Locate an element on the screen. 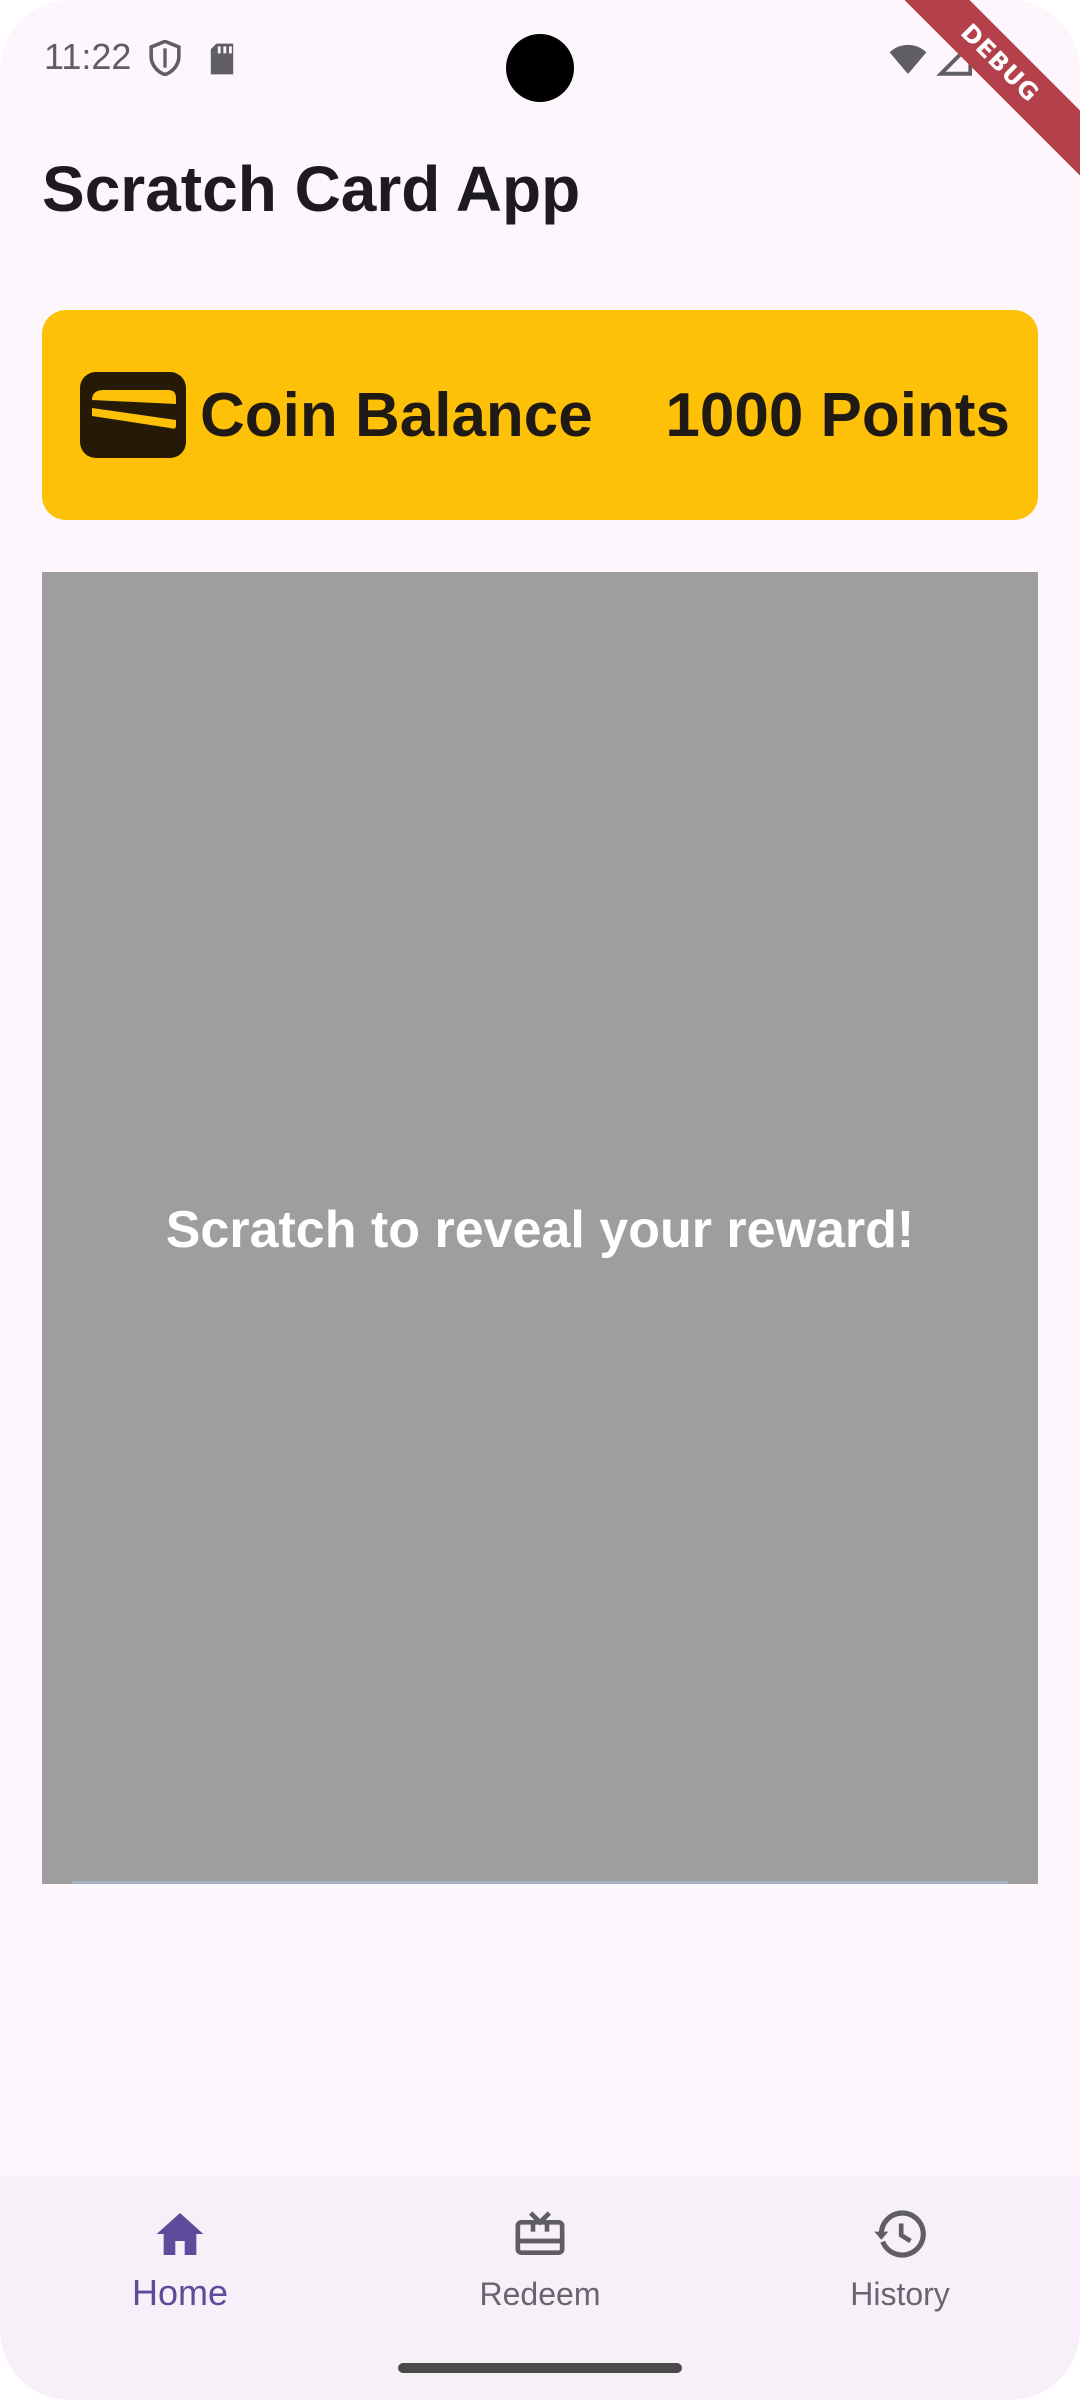 The image size is (1080, 2400). home-icon is located at coordinates (180, 2234).